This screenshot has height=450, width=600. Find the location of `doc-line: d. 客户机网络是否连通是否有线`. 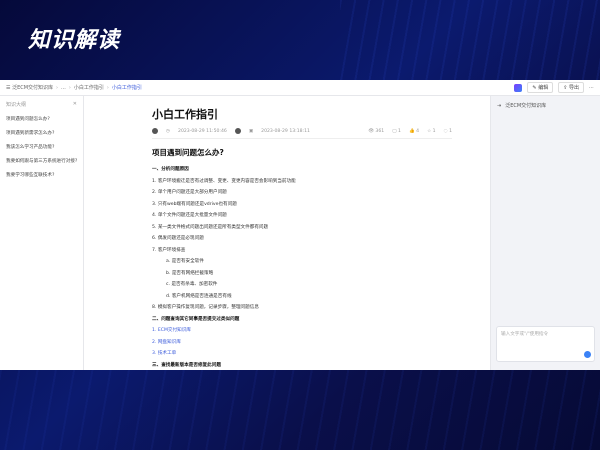

doc-line: d. 客户机网络是否连通是否有线 is located at coordinates (199, 296).